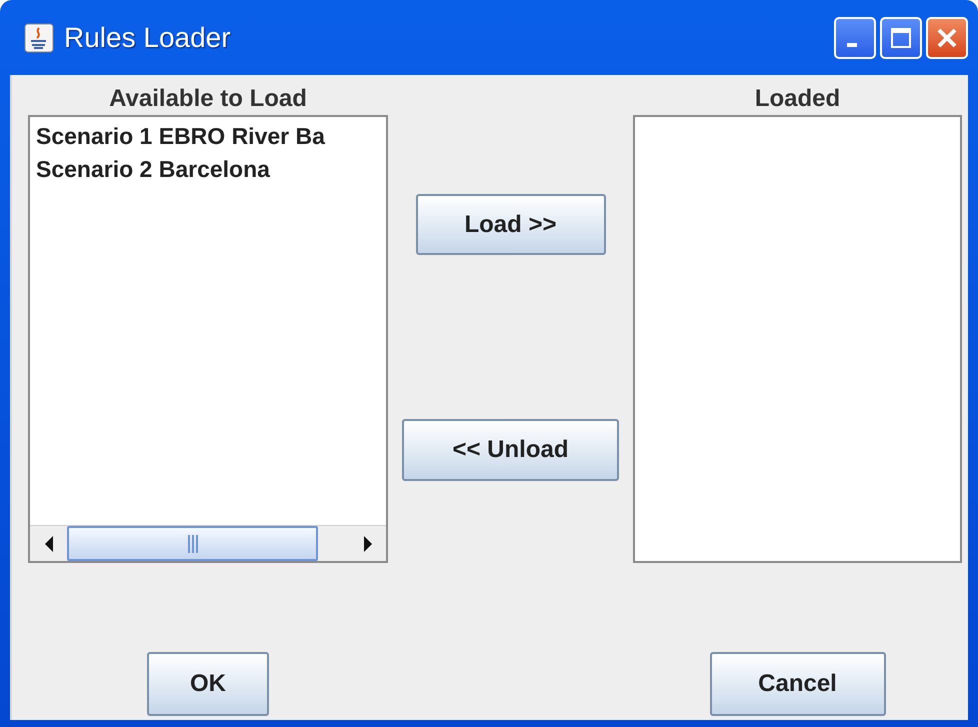  I want to click on scroll-thumb, so click(192, 543).